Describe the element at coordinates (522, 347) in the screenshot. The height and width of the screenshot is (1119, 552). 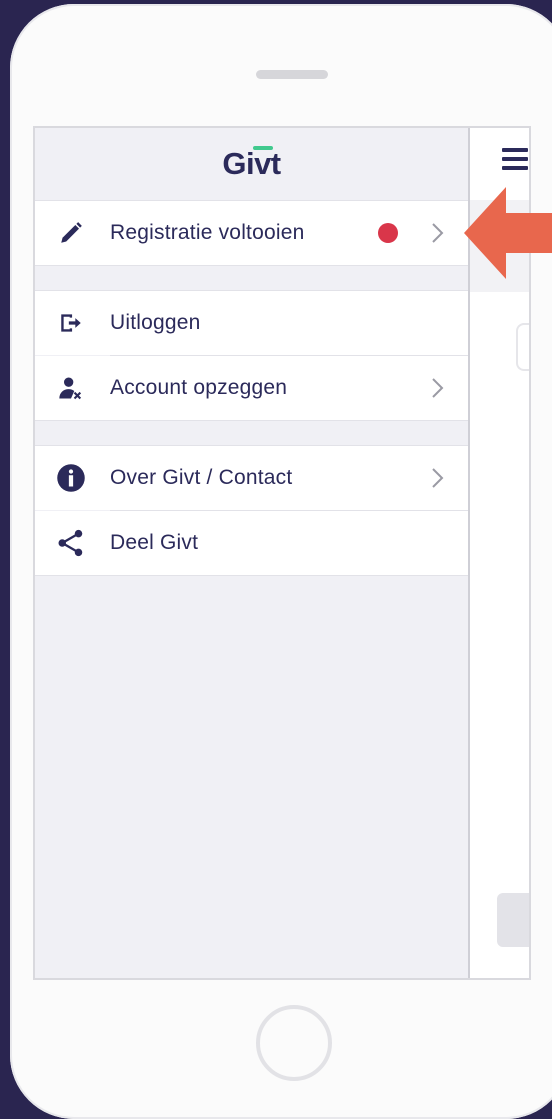
I see `main-content-card-peek` at that location.